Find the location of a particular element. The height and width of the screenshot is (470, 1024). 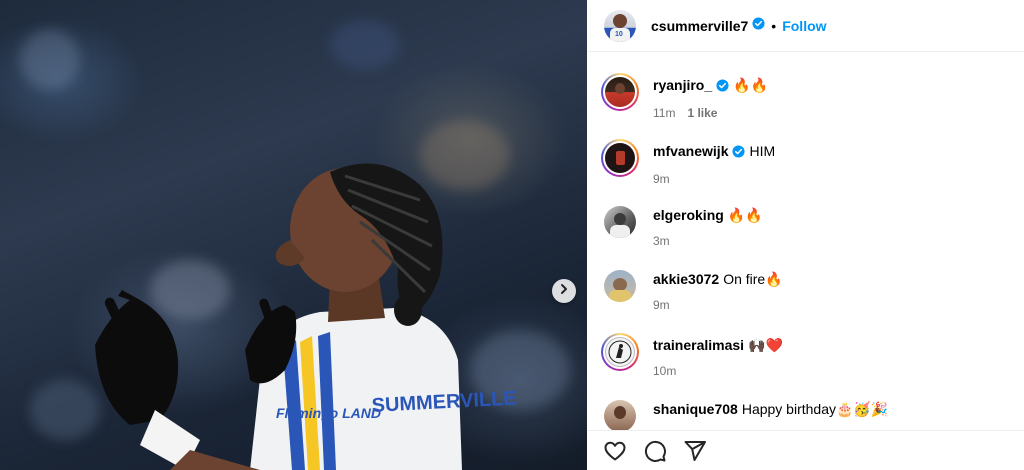

chevron-right-icon is located at coordinates (564, 291).